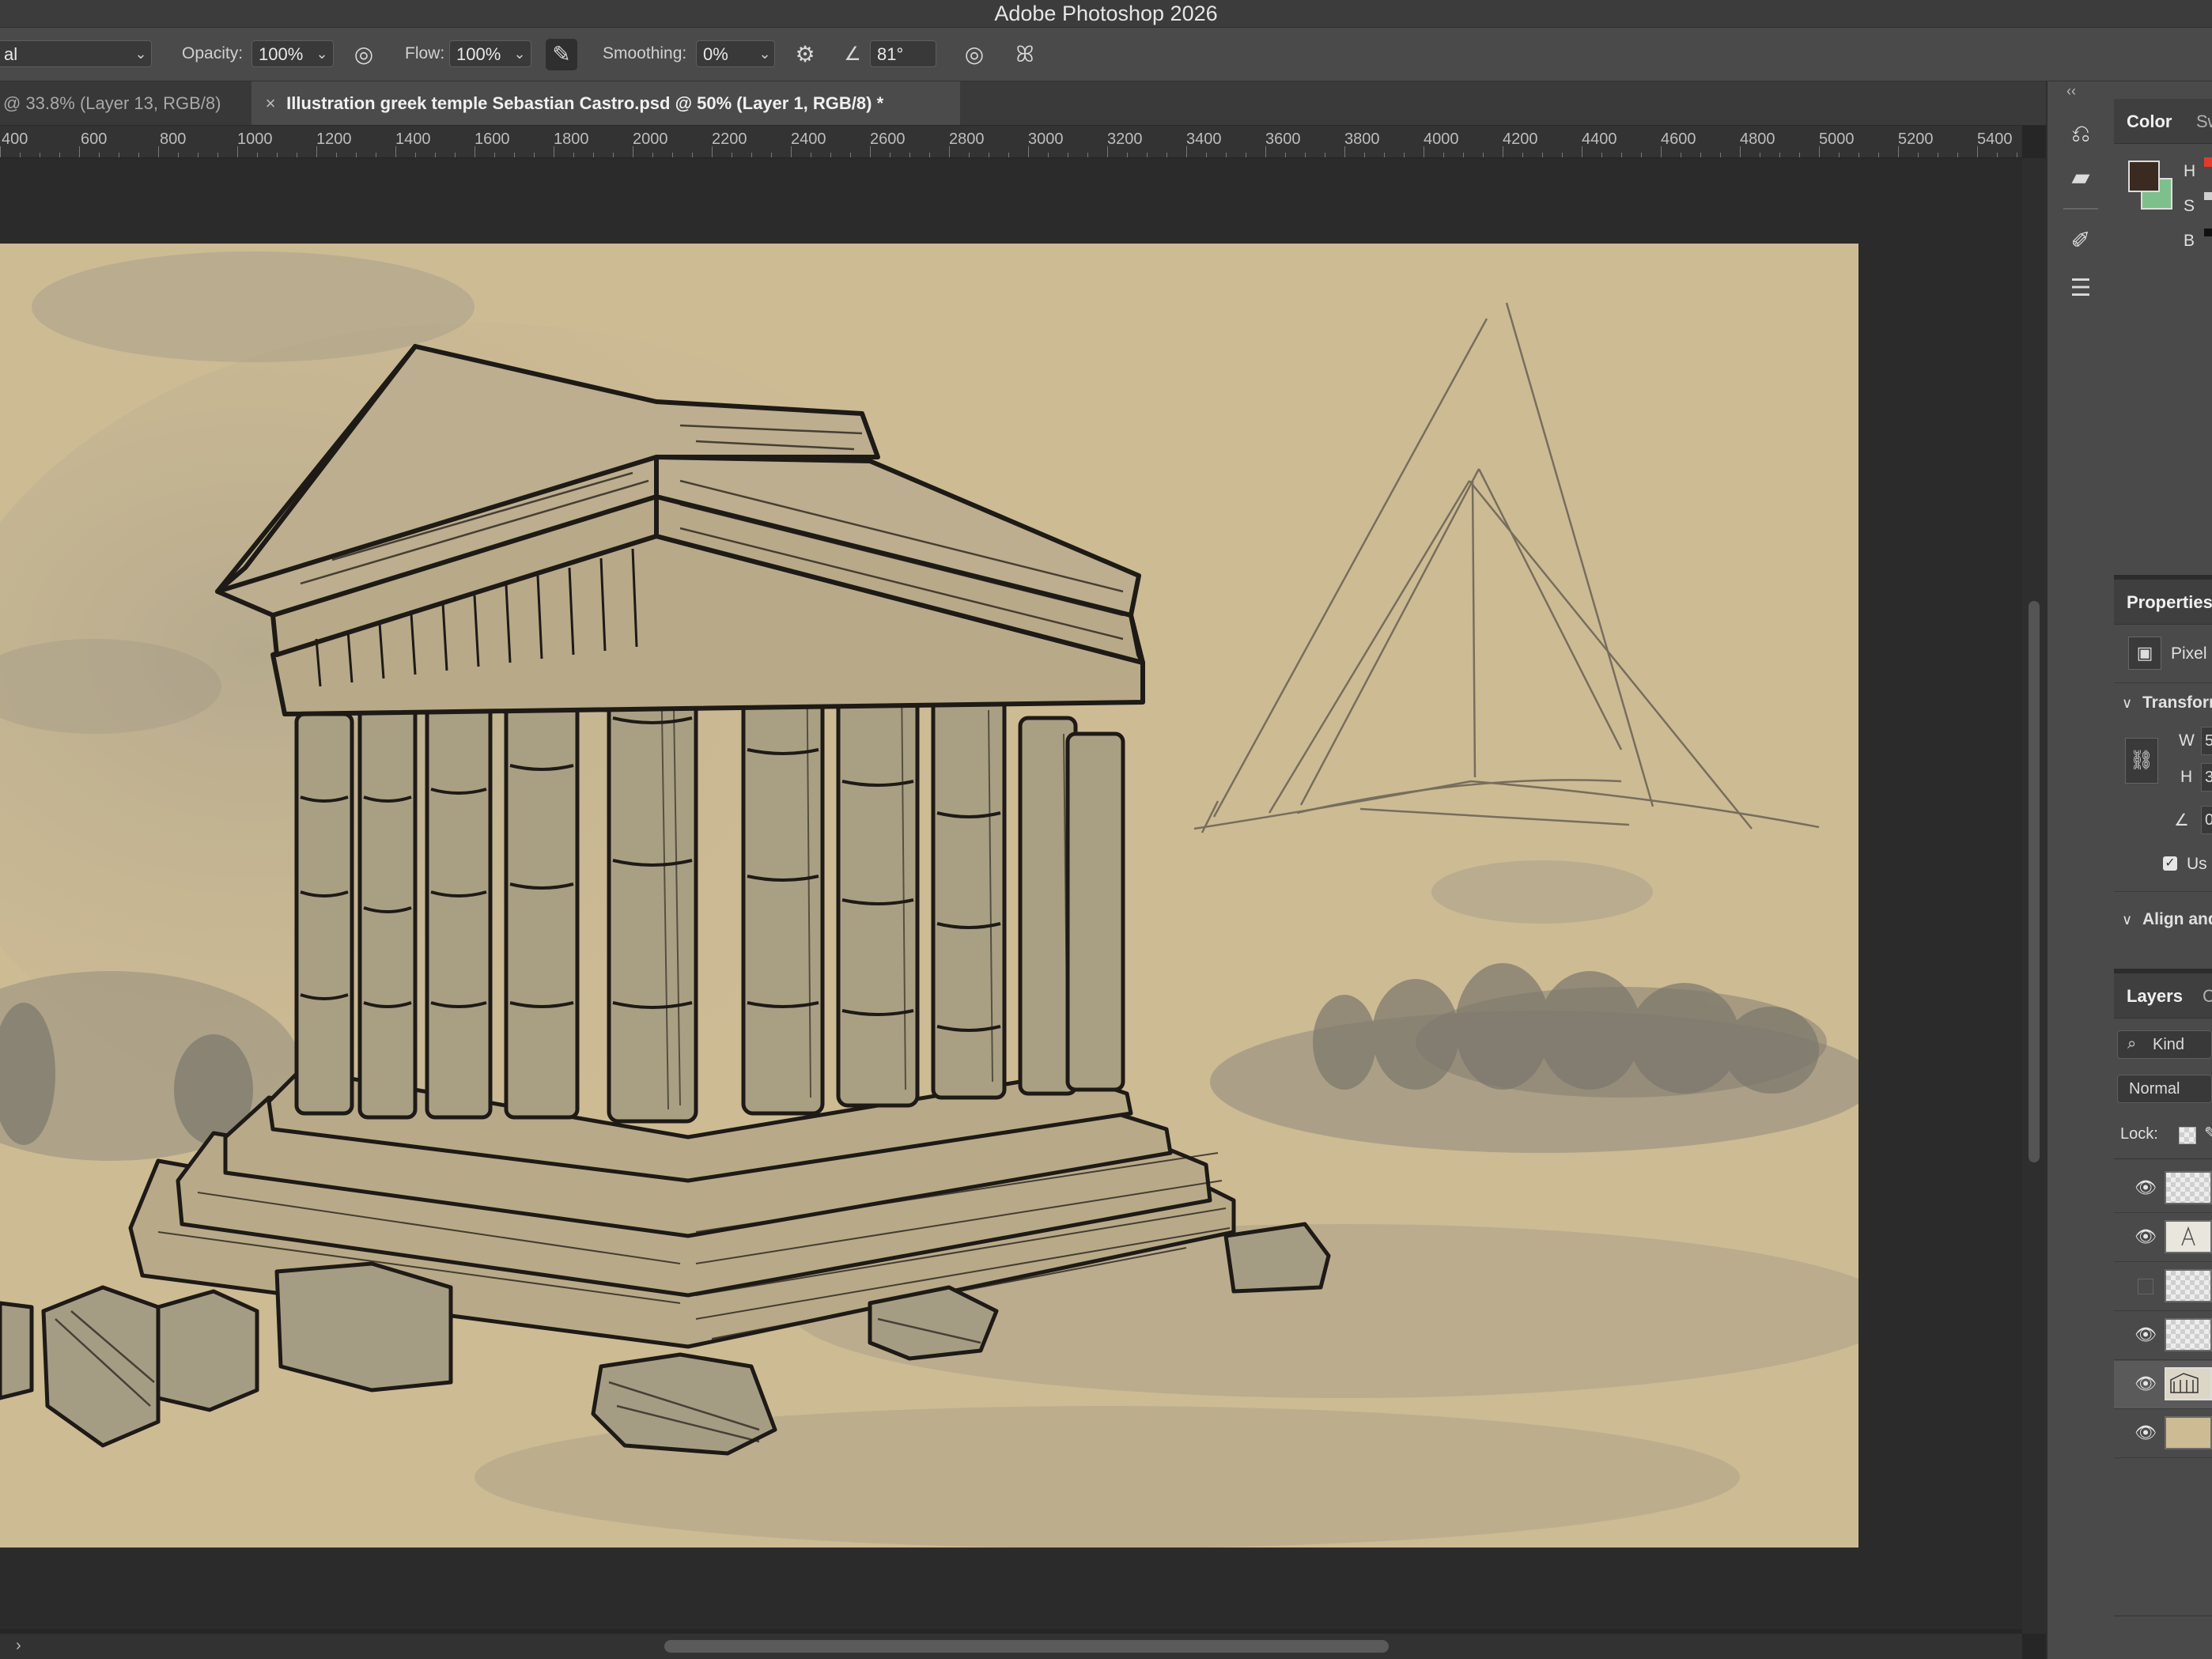 Image resolution: width=2212 pixels, height=1659 pixels. I want to click on tab-document-1: @ 33.8% (Layer 13, RGB/8), so click(127, 103).